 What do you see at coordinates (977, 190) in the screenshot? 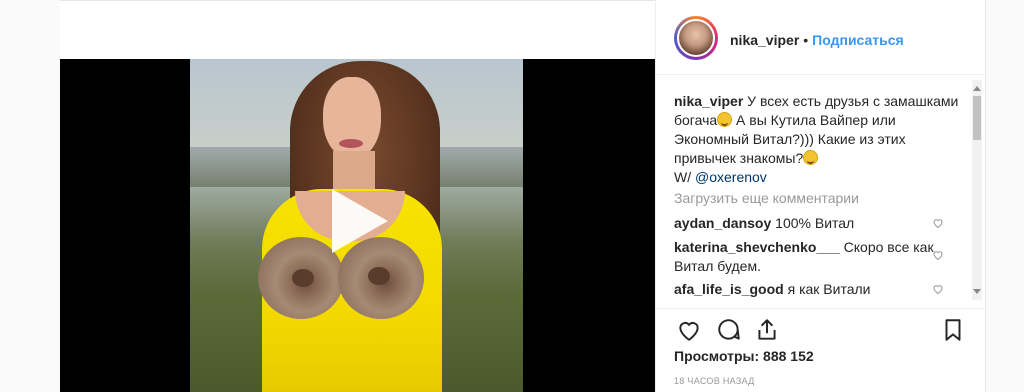
I see `comments-scrollbar` at bounding box center [977, 190].